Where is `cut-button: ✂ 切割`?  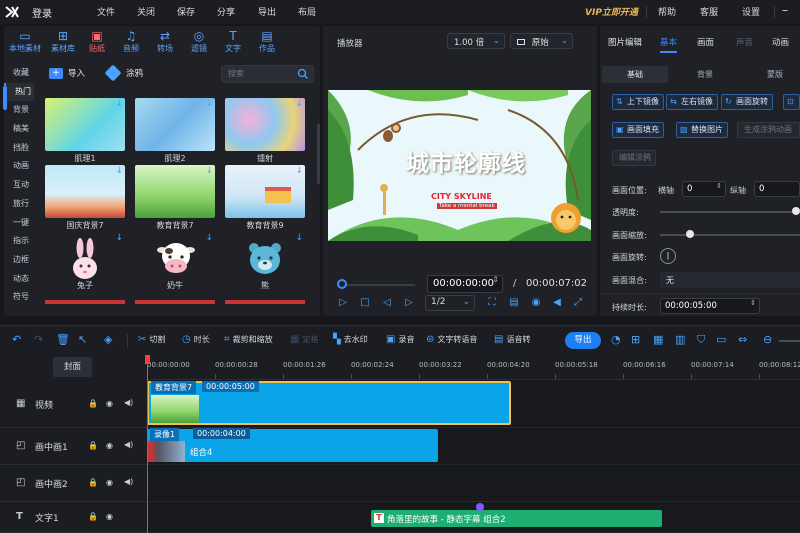 cut-button: ✂ 切割 is located at coordinates (151, 339).